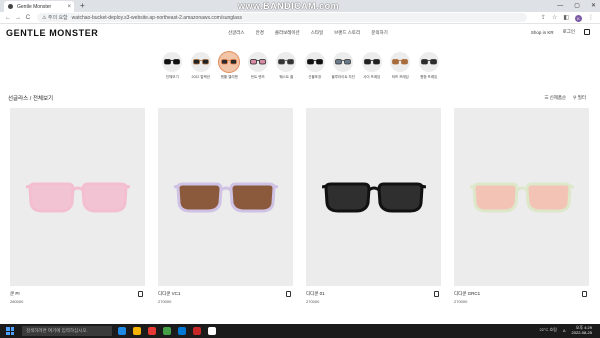  I want to click on category-item: 원형 프레임, so click(429, 66).